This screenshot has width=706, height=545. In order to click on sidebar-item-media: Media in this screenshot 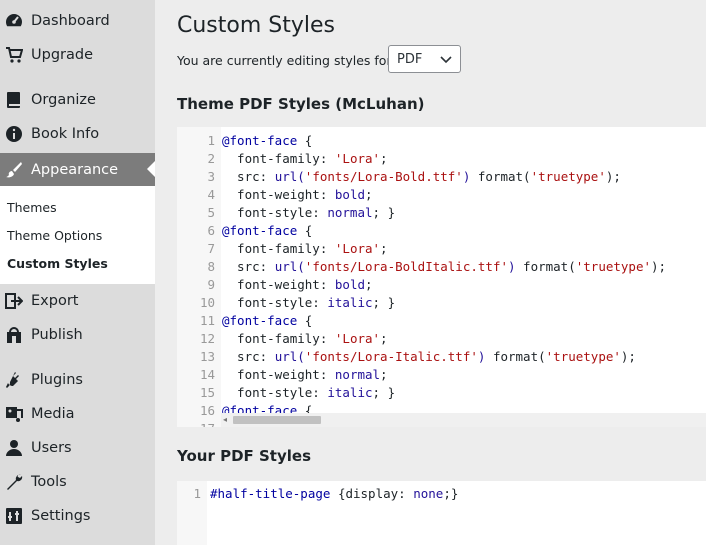, I will do `click(77, 414)`.